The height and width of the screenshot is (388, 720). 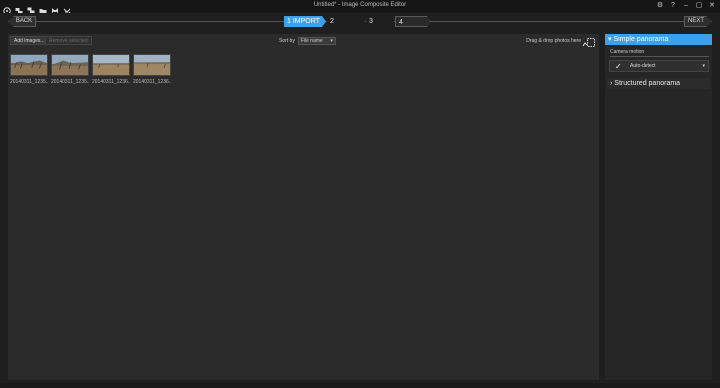 I want to click on window-bottom-edge, so click(x=360, y=385).